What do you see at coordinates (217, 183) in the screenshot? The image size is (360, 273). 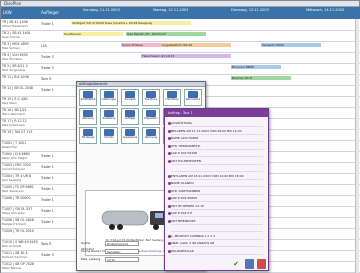 I see `detail-field: NAME OLANDO` at bounding box center [217, 183].